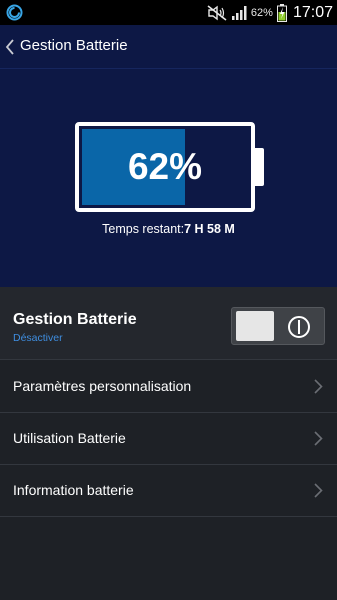 The image size is (337, 600). I want to click on power-icon, so click(299, 327).